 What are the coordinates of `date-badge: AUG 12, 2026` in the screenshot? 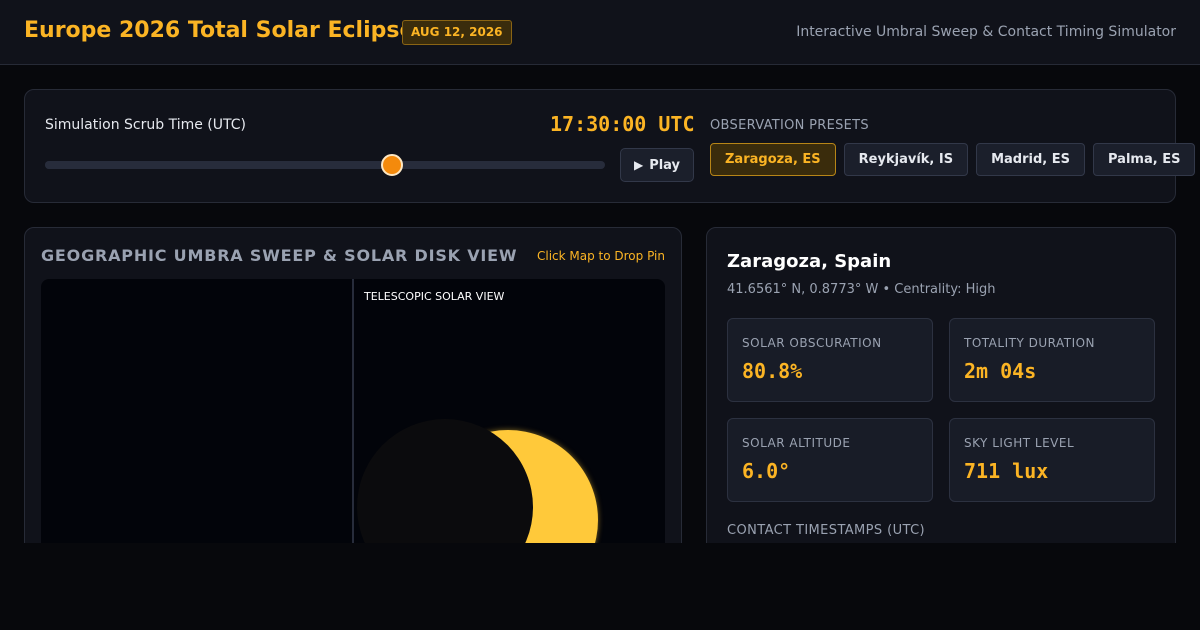 It's located at (457, 32).